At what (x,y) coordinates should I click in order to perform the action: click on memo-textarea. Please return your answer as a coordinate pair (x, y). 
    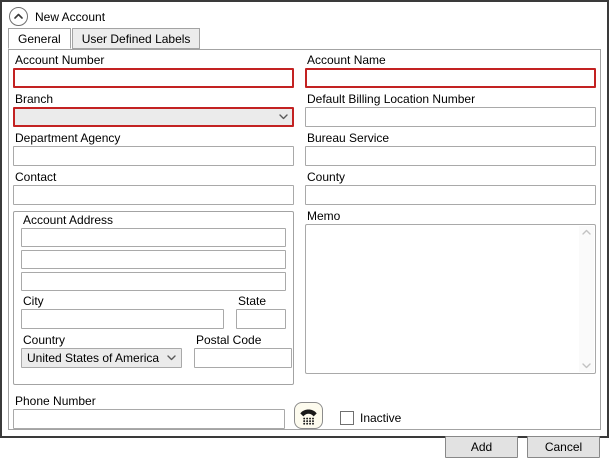
    Looking at the image, I should click on (443, 299).